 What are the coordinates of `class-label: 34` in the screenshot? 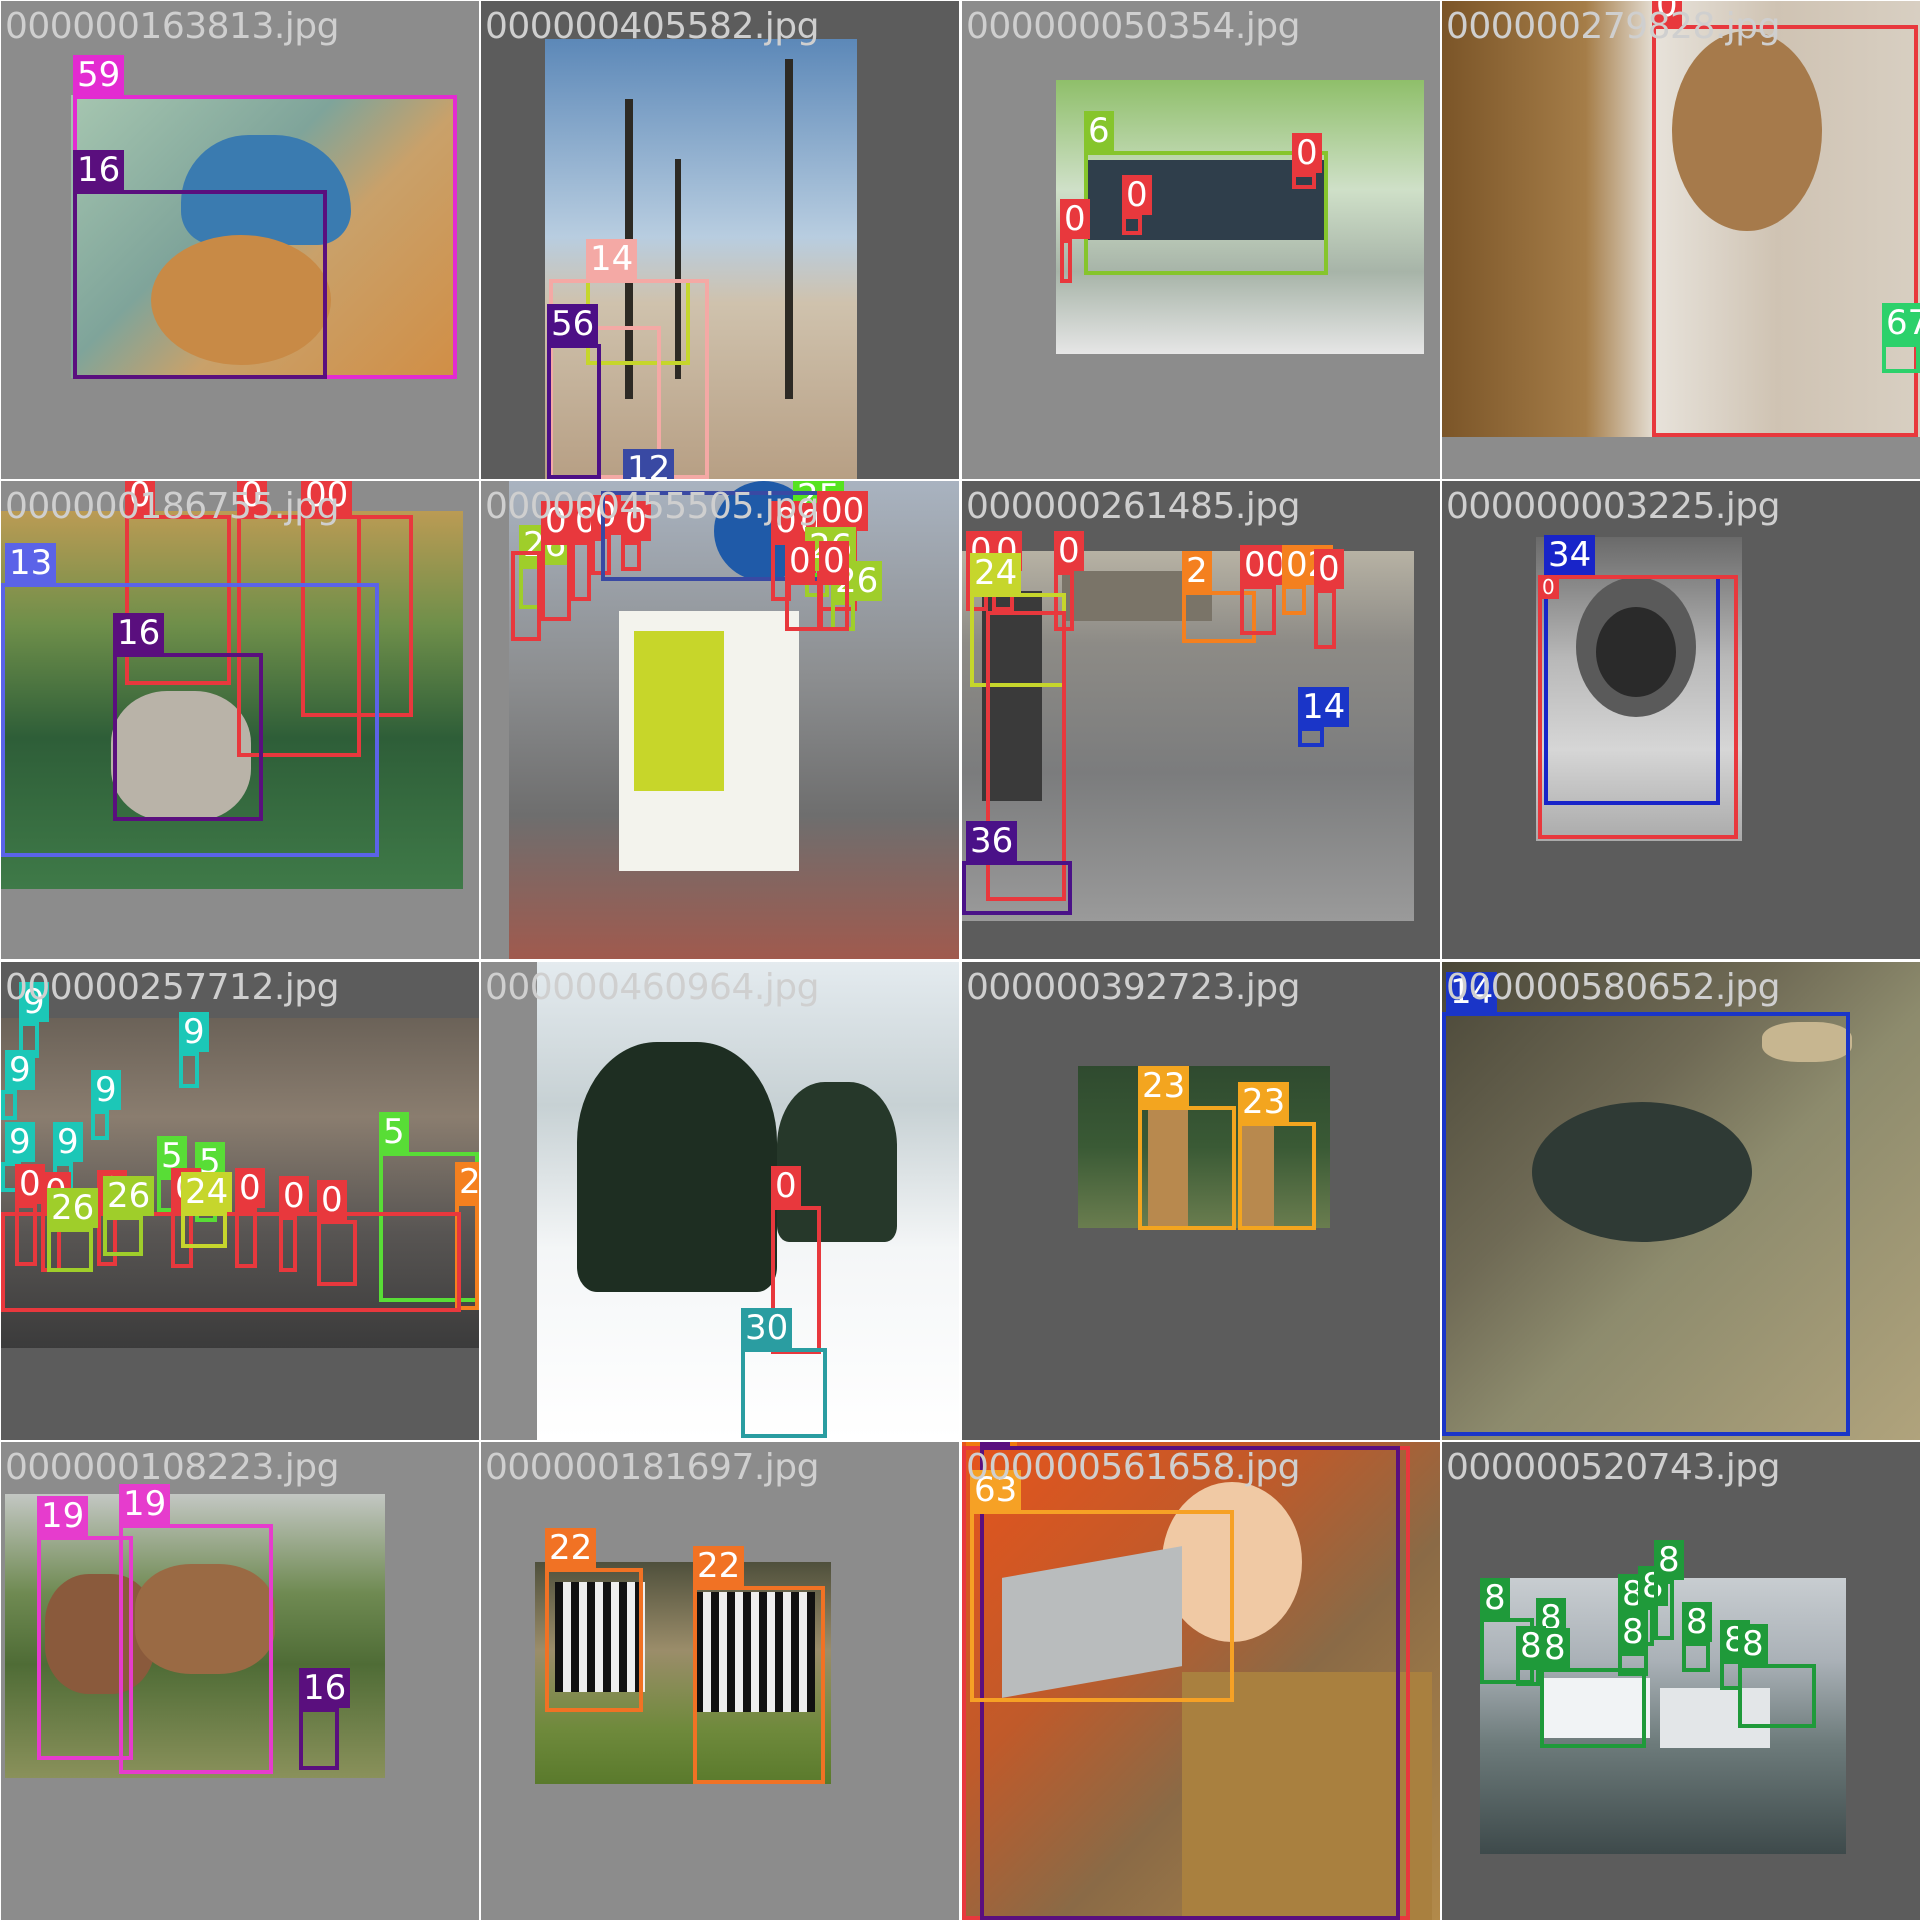 It's located at (1570, 555).